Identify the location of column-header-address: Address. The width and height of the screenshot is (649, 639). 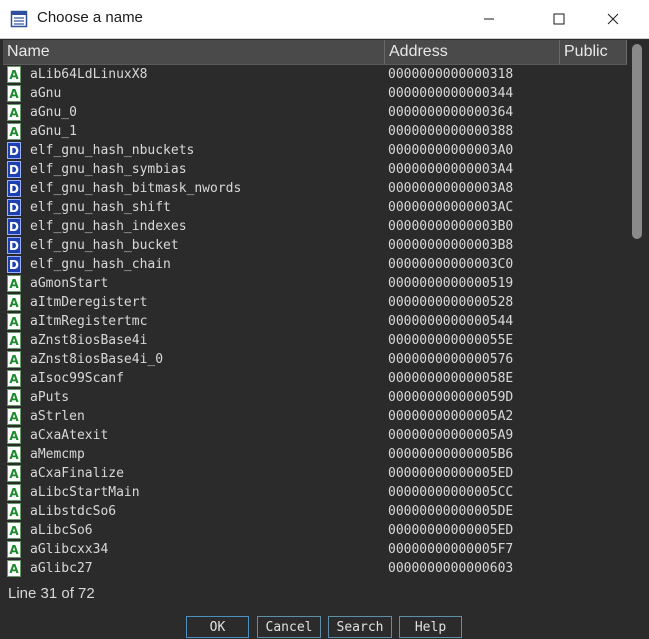
(472, 52).